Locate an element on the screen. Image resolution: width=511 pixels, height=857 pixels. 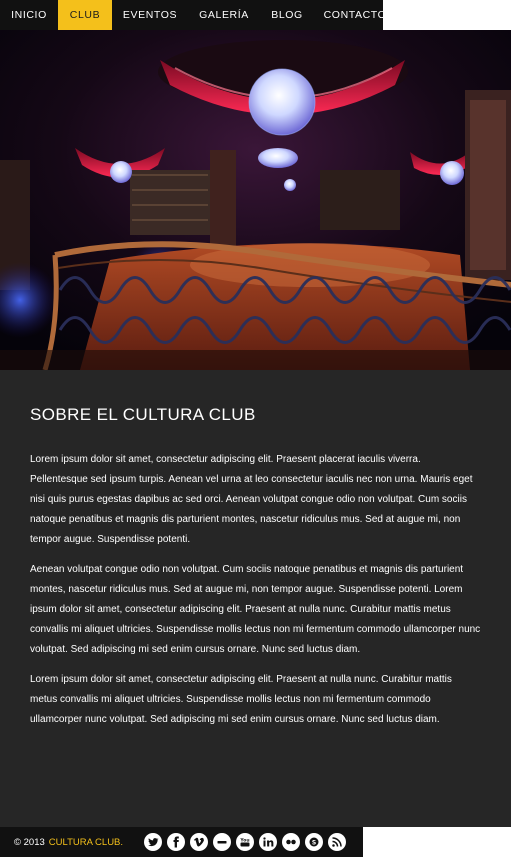
nav-item-galeria: Galería is located at coordinates (224, 15).